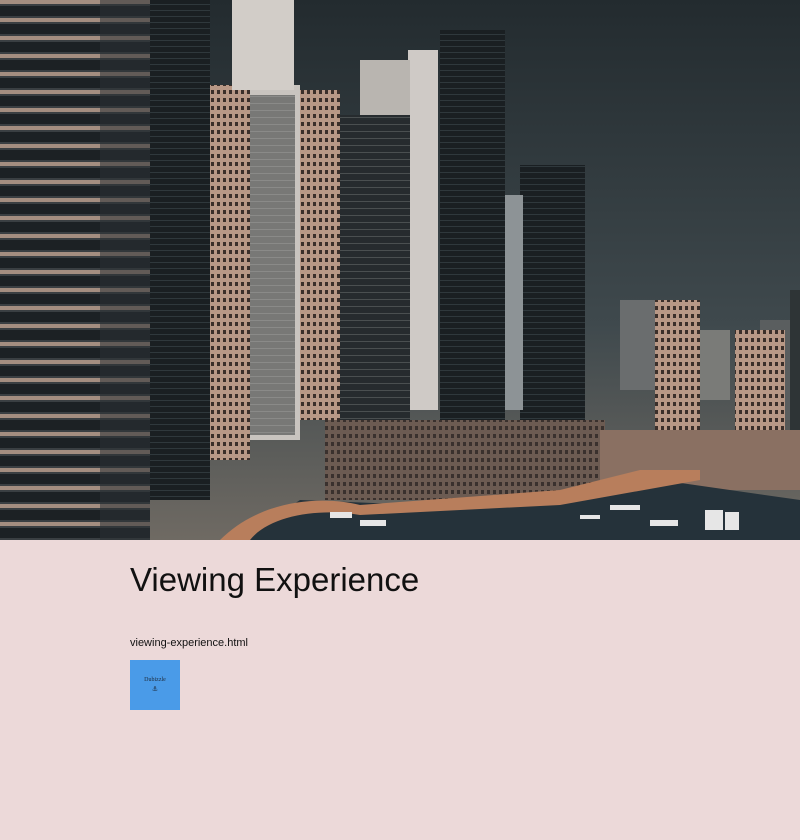 Image resolution: width=800 pixels, height=840 pixels. Describe the element at coordinates (275, 579) in the screenshot. I see `page-title: Viewing Experience` at that location.